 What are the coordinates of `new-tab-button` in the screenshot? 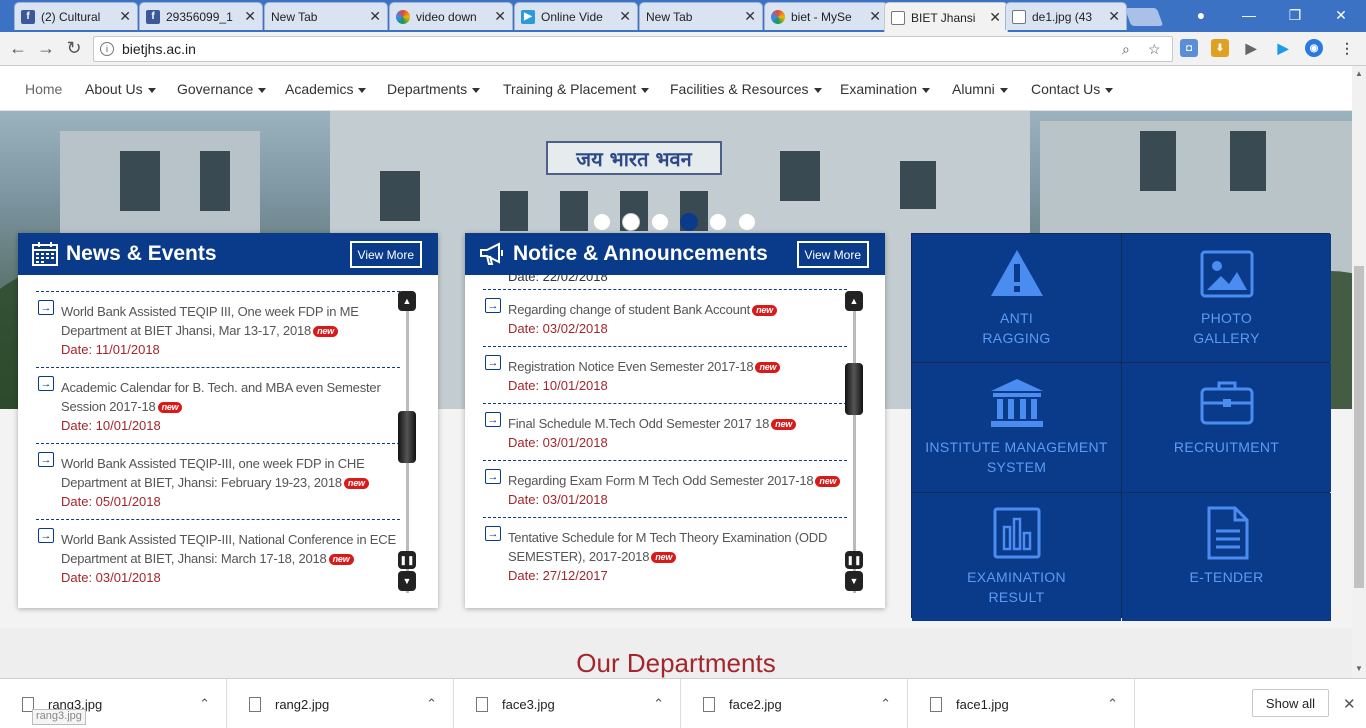 It's located at (1144, 17).